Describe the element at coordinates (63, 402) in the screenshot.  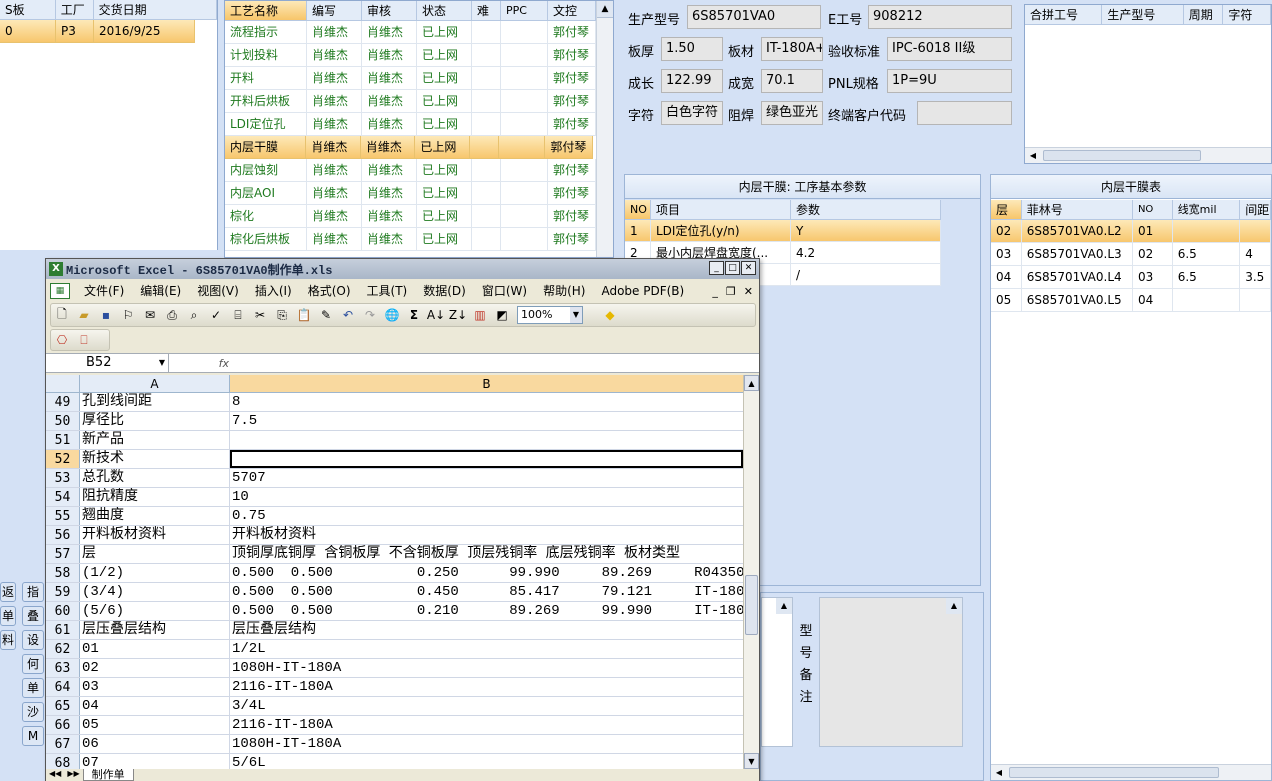
I see `row-header: 49` at that location.